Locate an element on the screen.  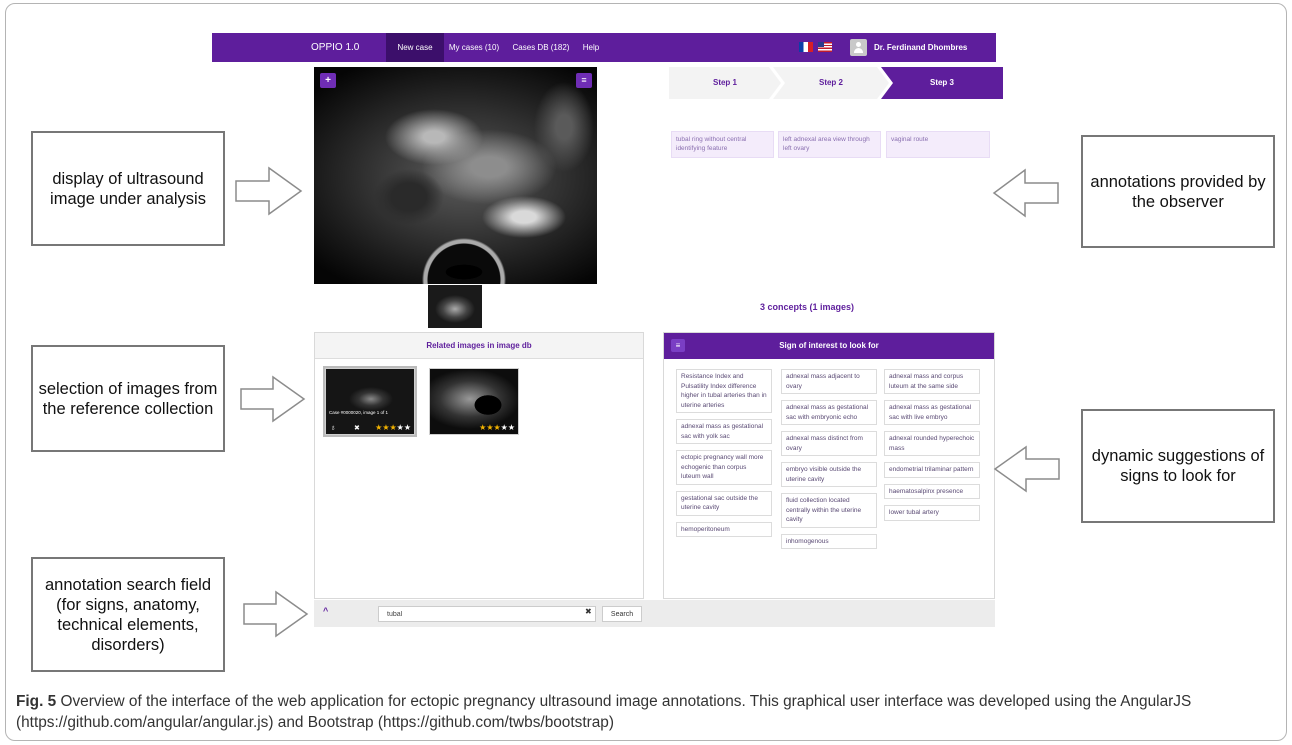
search-button: Search is located at coordinates (622, 614).